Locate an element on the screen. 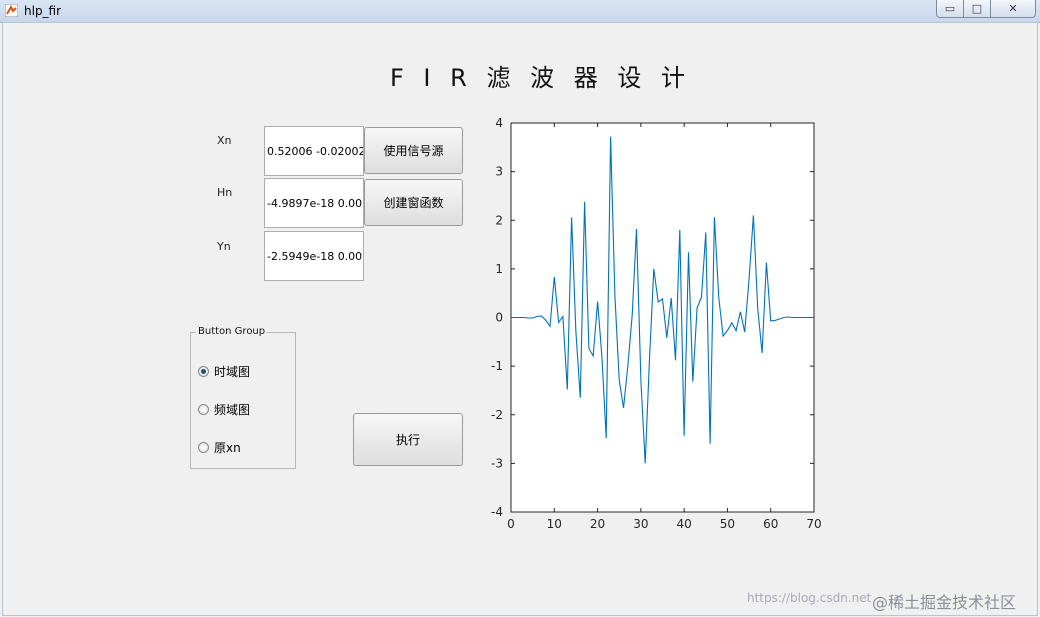 The width and height of the screenshot is (1040, 617). x-tick-label: 60 is located at coordinates (770, 524).